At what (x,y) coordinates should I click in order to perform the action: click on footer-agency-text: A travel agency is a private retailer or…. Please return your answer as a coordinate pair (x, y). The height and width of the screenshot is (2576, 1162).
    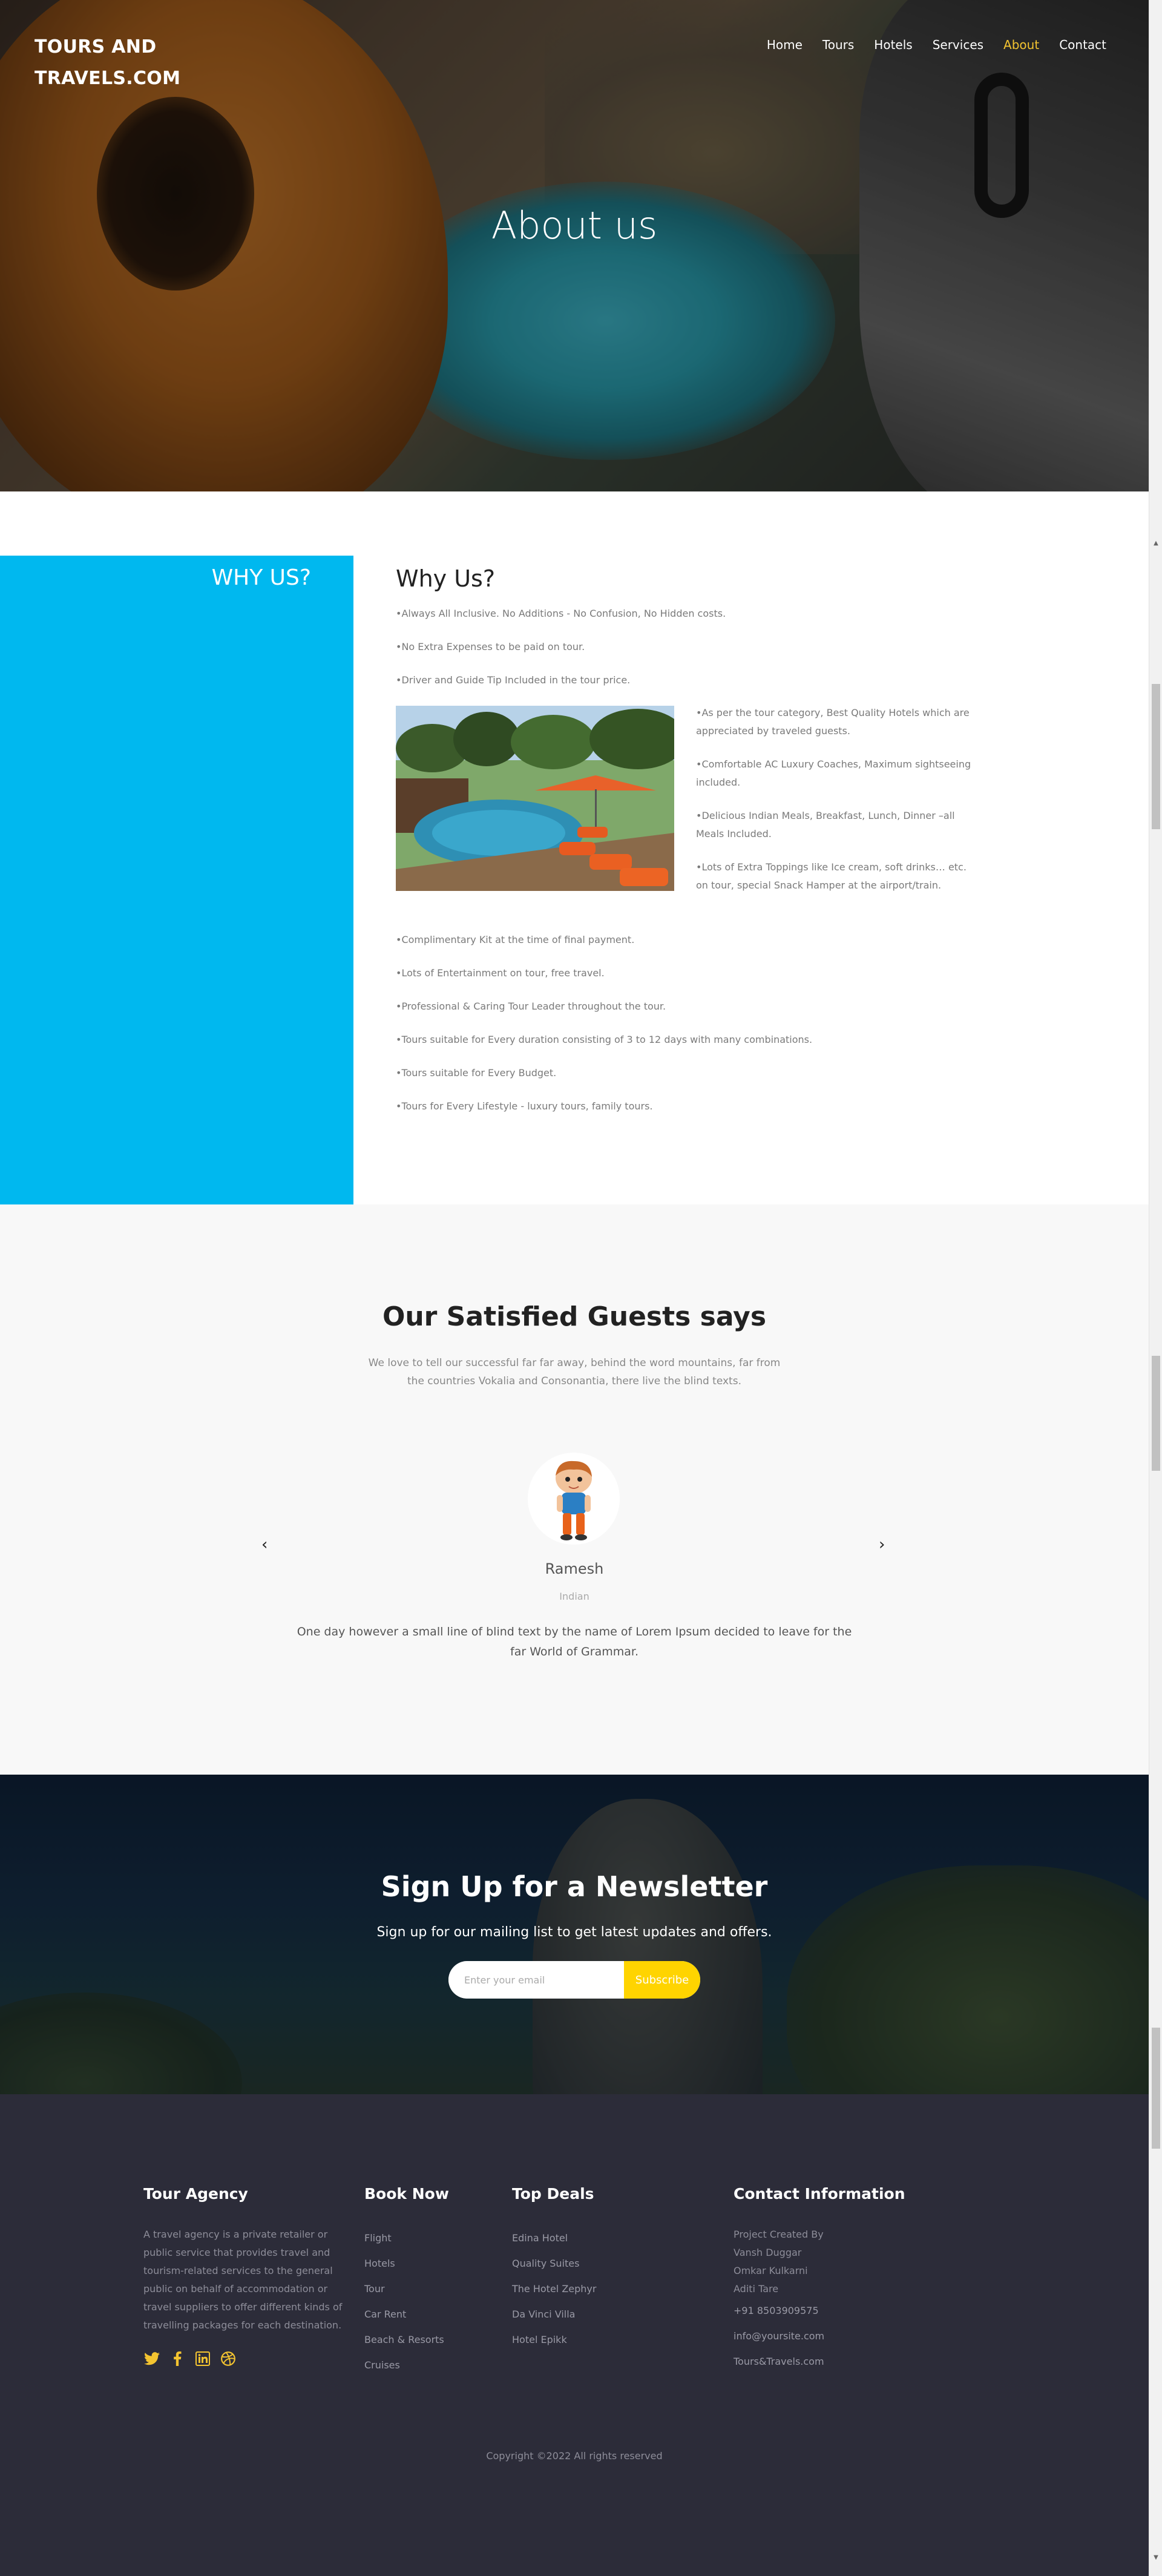
    Looking at the image, I should click on (243, 2280).